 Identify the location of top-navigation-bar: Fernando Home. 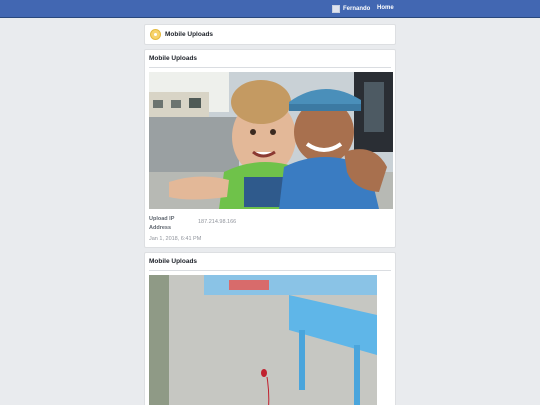
(270, 9).